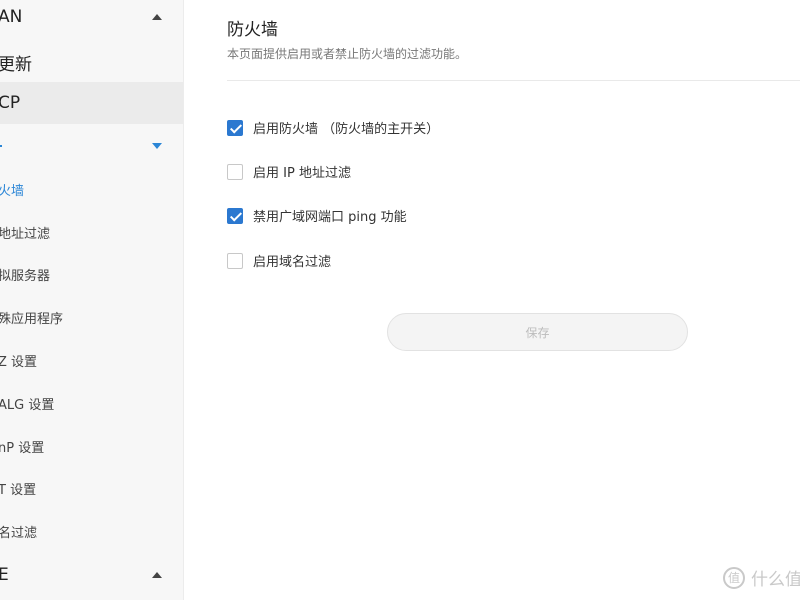  I want to click on option-enable-firewall: 启用防火墙 （防火墙的主开关）, so click(333, 127).